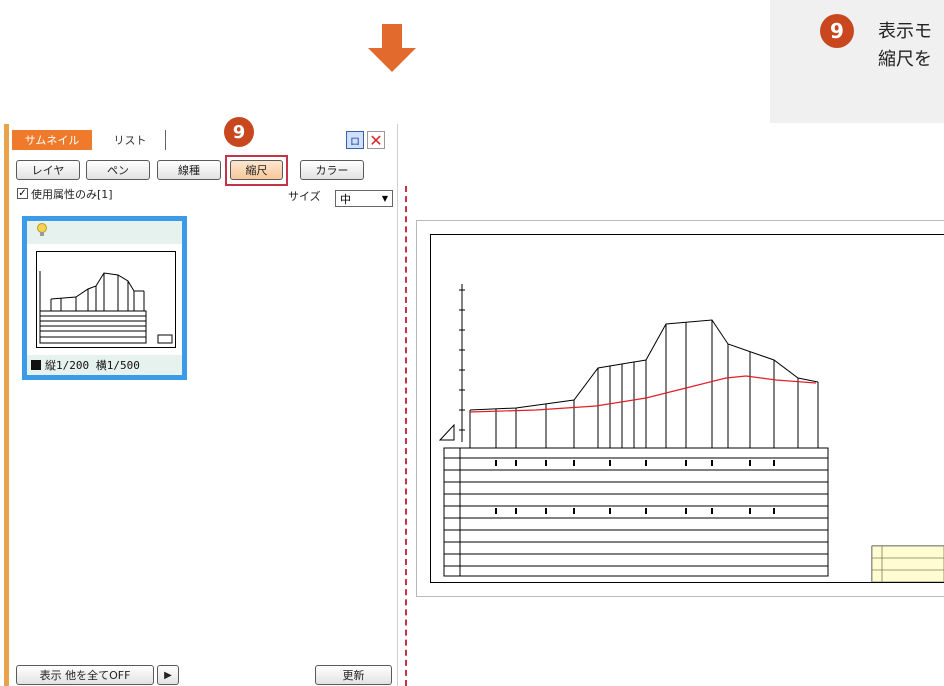  Describe the element at coordinates (118, 170) in the screenshot. I see `pen-button: ペン` at that location.